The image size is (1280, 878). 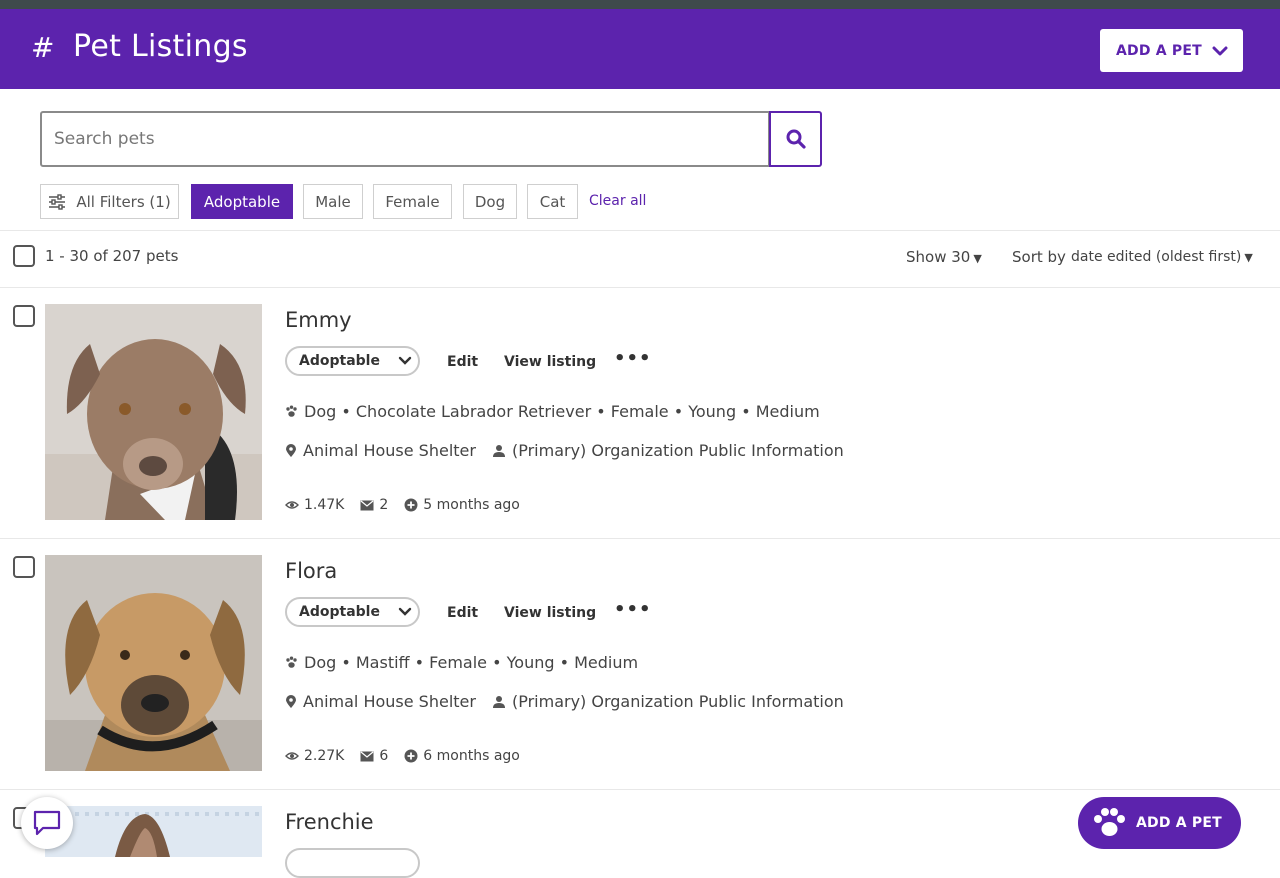 What do you see at coordinates (394, 139) in the screenshot?
I see `search-input` at bounding box center [394, 139].